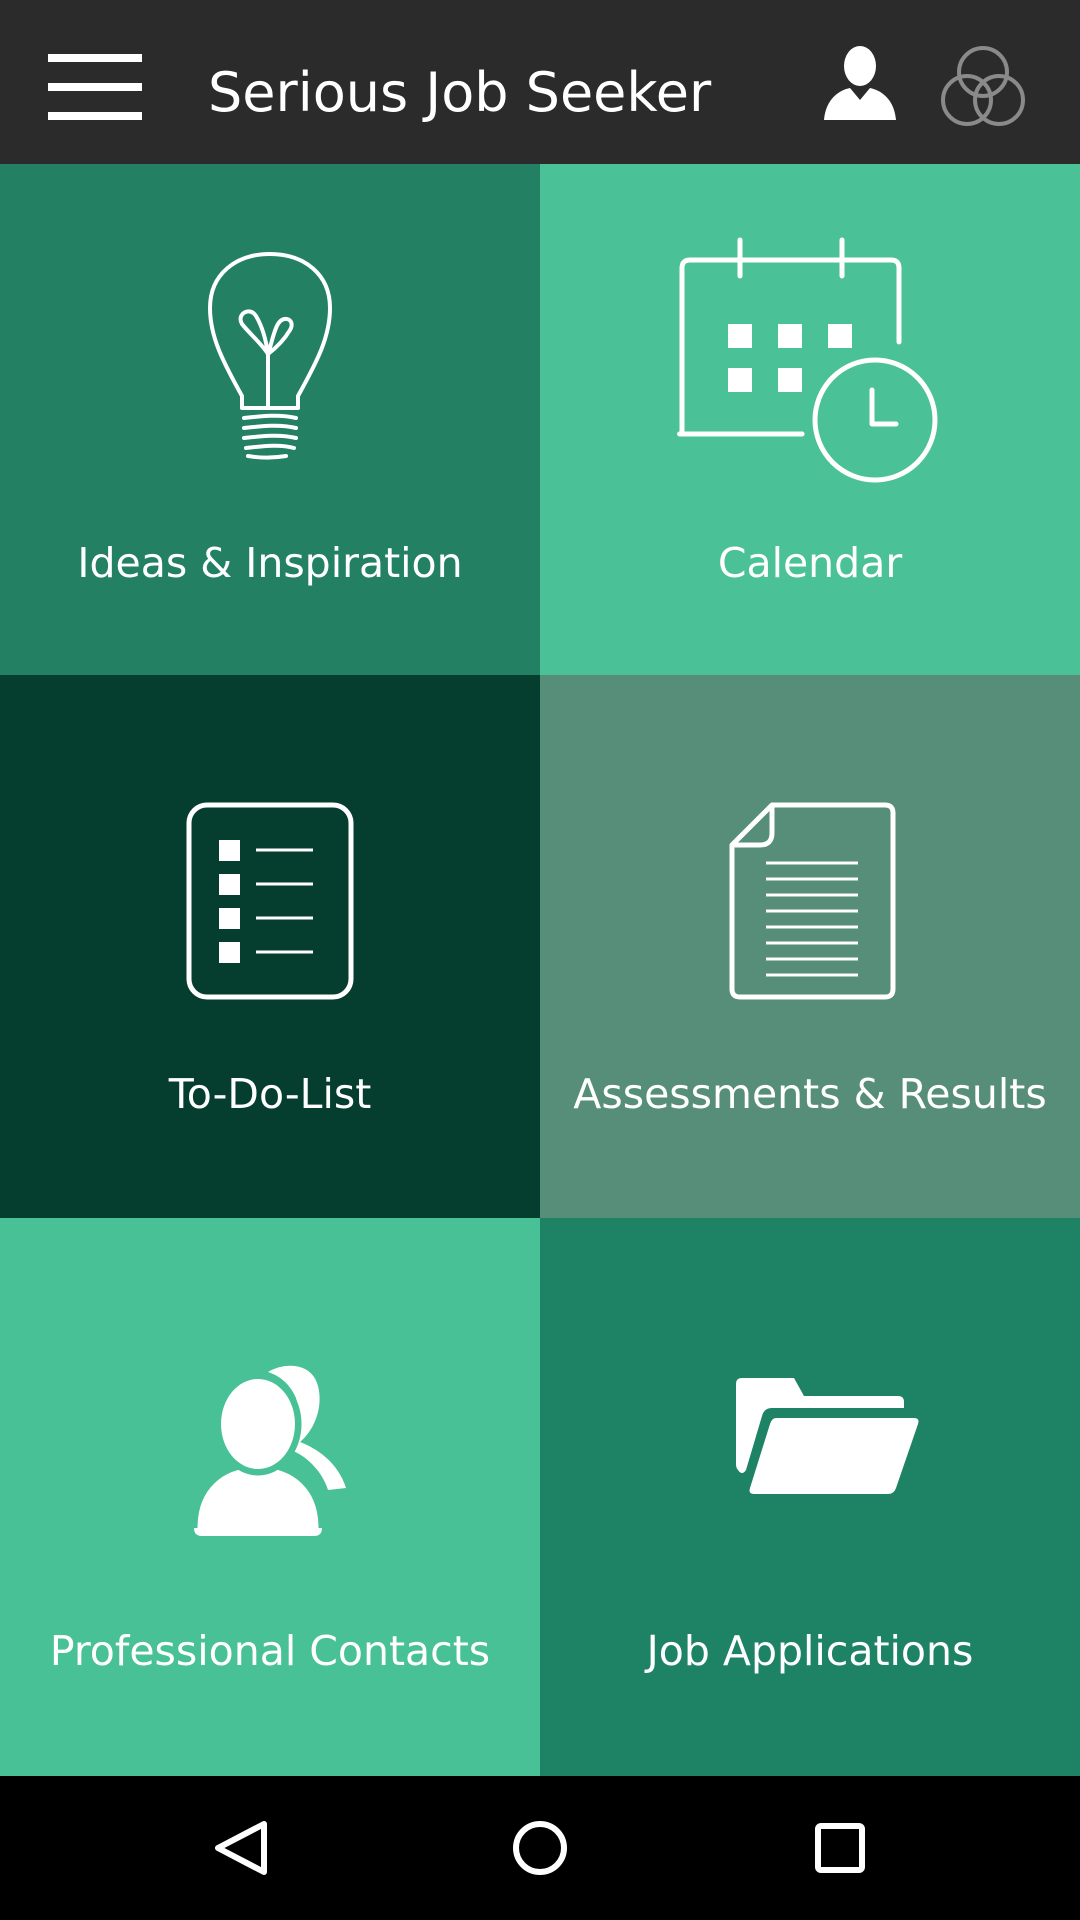 Image resolution: width=1080 pixels, height=1920 pixels. I want to click on overlapping-circles-logo-icon, so click(983, 87).